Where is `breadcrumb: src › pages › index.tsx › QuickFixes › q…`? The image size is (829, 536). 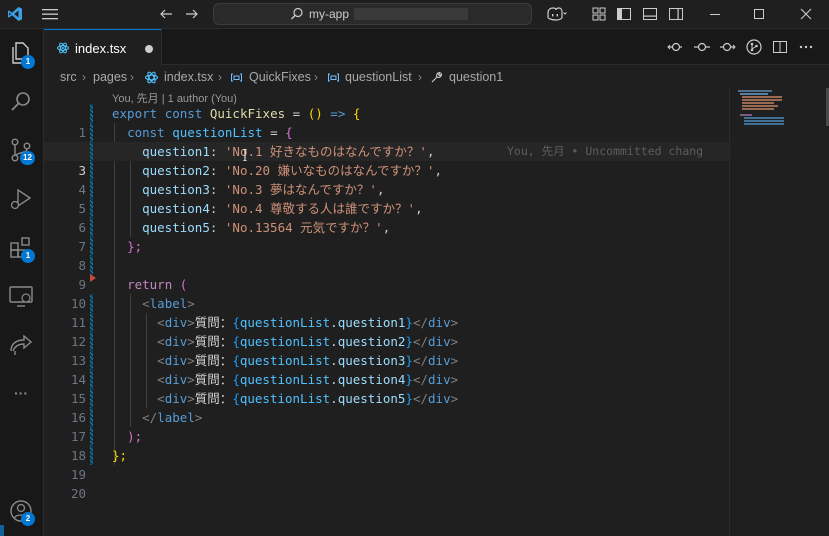
breadcrumb: src › pages › index.tsx › QuickFixes › q… is located at coordinates (386, 77).